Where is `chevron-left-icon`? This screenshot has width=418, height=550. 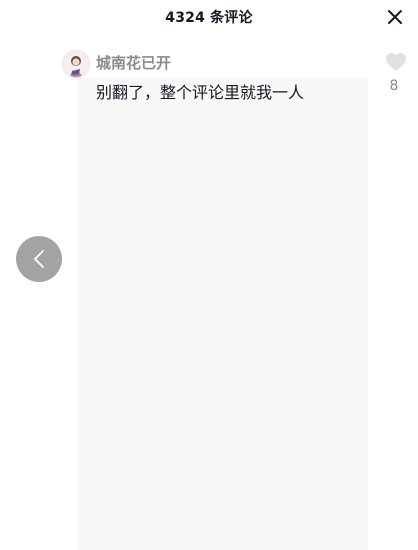 chevron-left-icon is located at coordinates (39, 259).